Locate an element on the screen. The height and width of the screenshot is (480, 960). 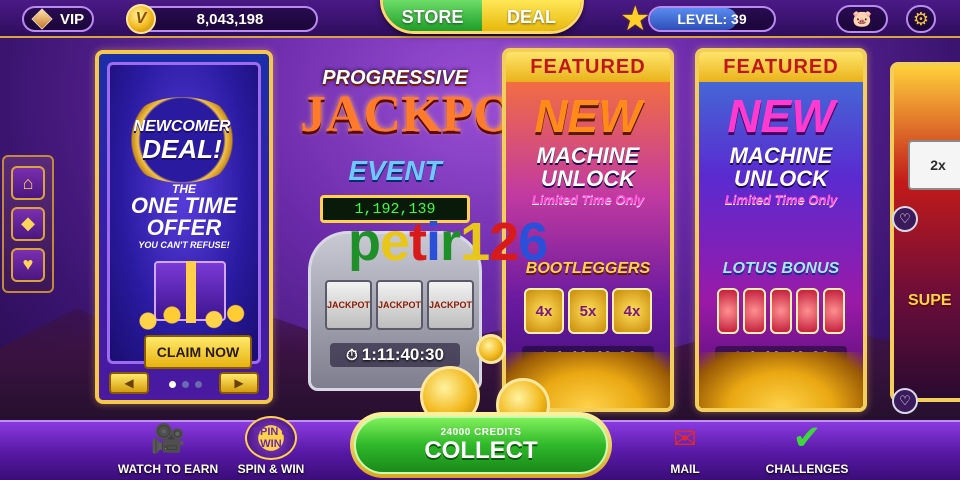
store-deal-tabs: STORE DEAL is located at coordinates (482, 17).